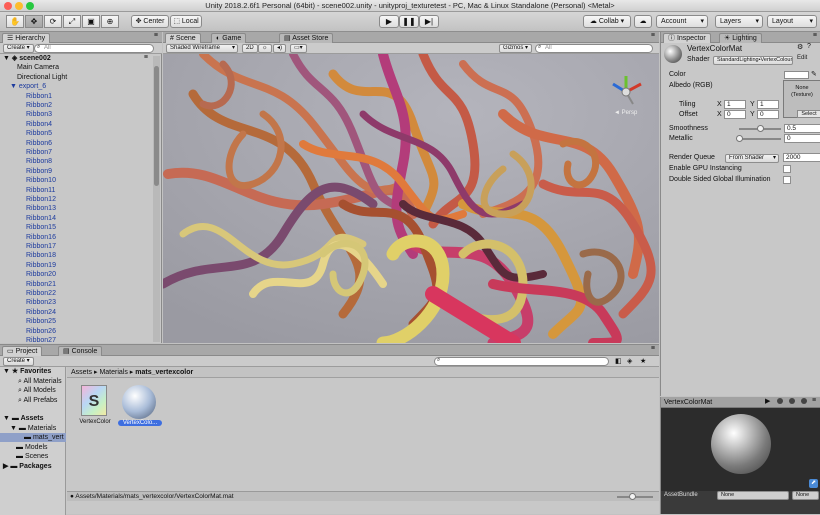 The height and width of the screenshot is (515, 820). Describe the element at coordinates (40, 190) in the screenshot. I see `hierarchy-item: Ribbon11` at that location.